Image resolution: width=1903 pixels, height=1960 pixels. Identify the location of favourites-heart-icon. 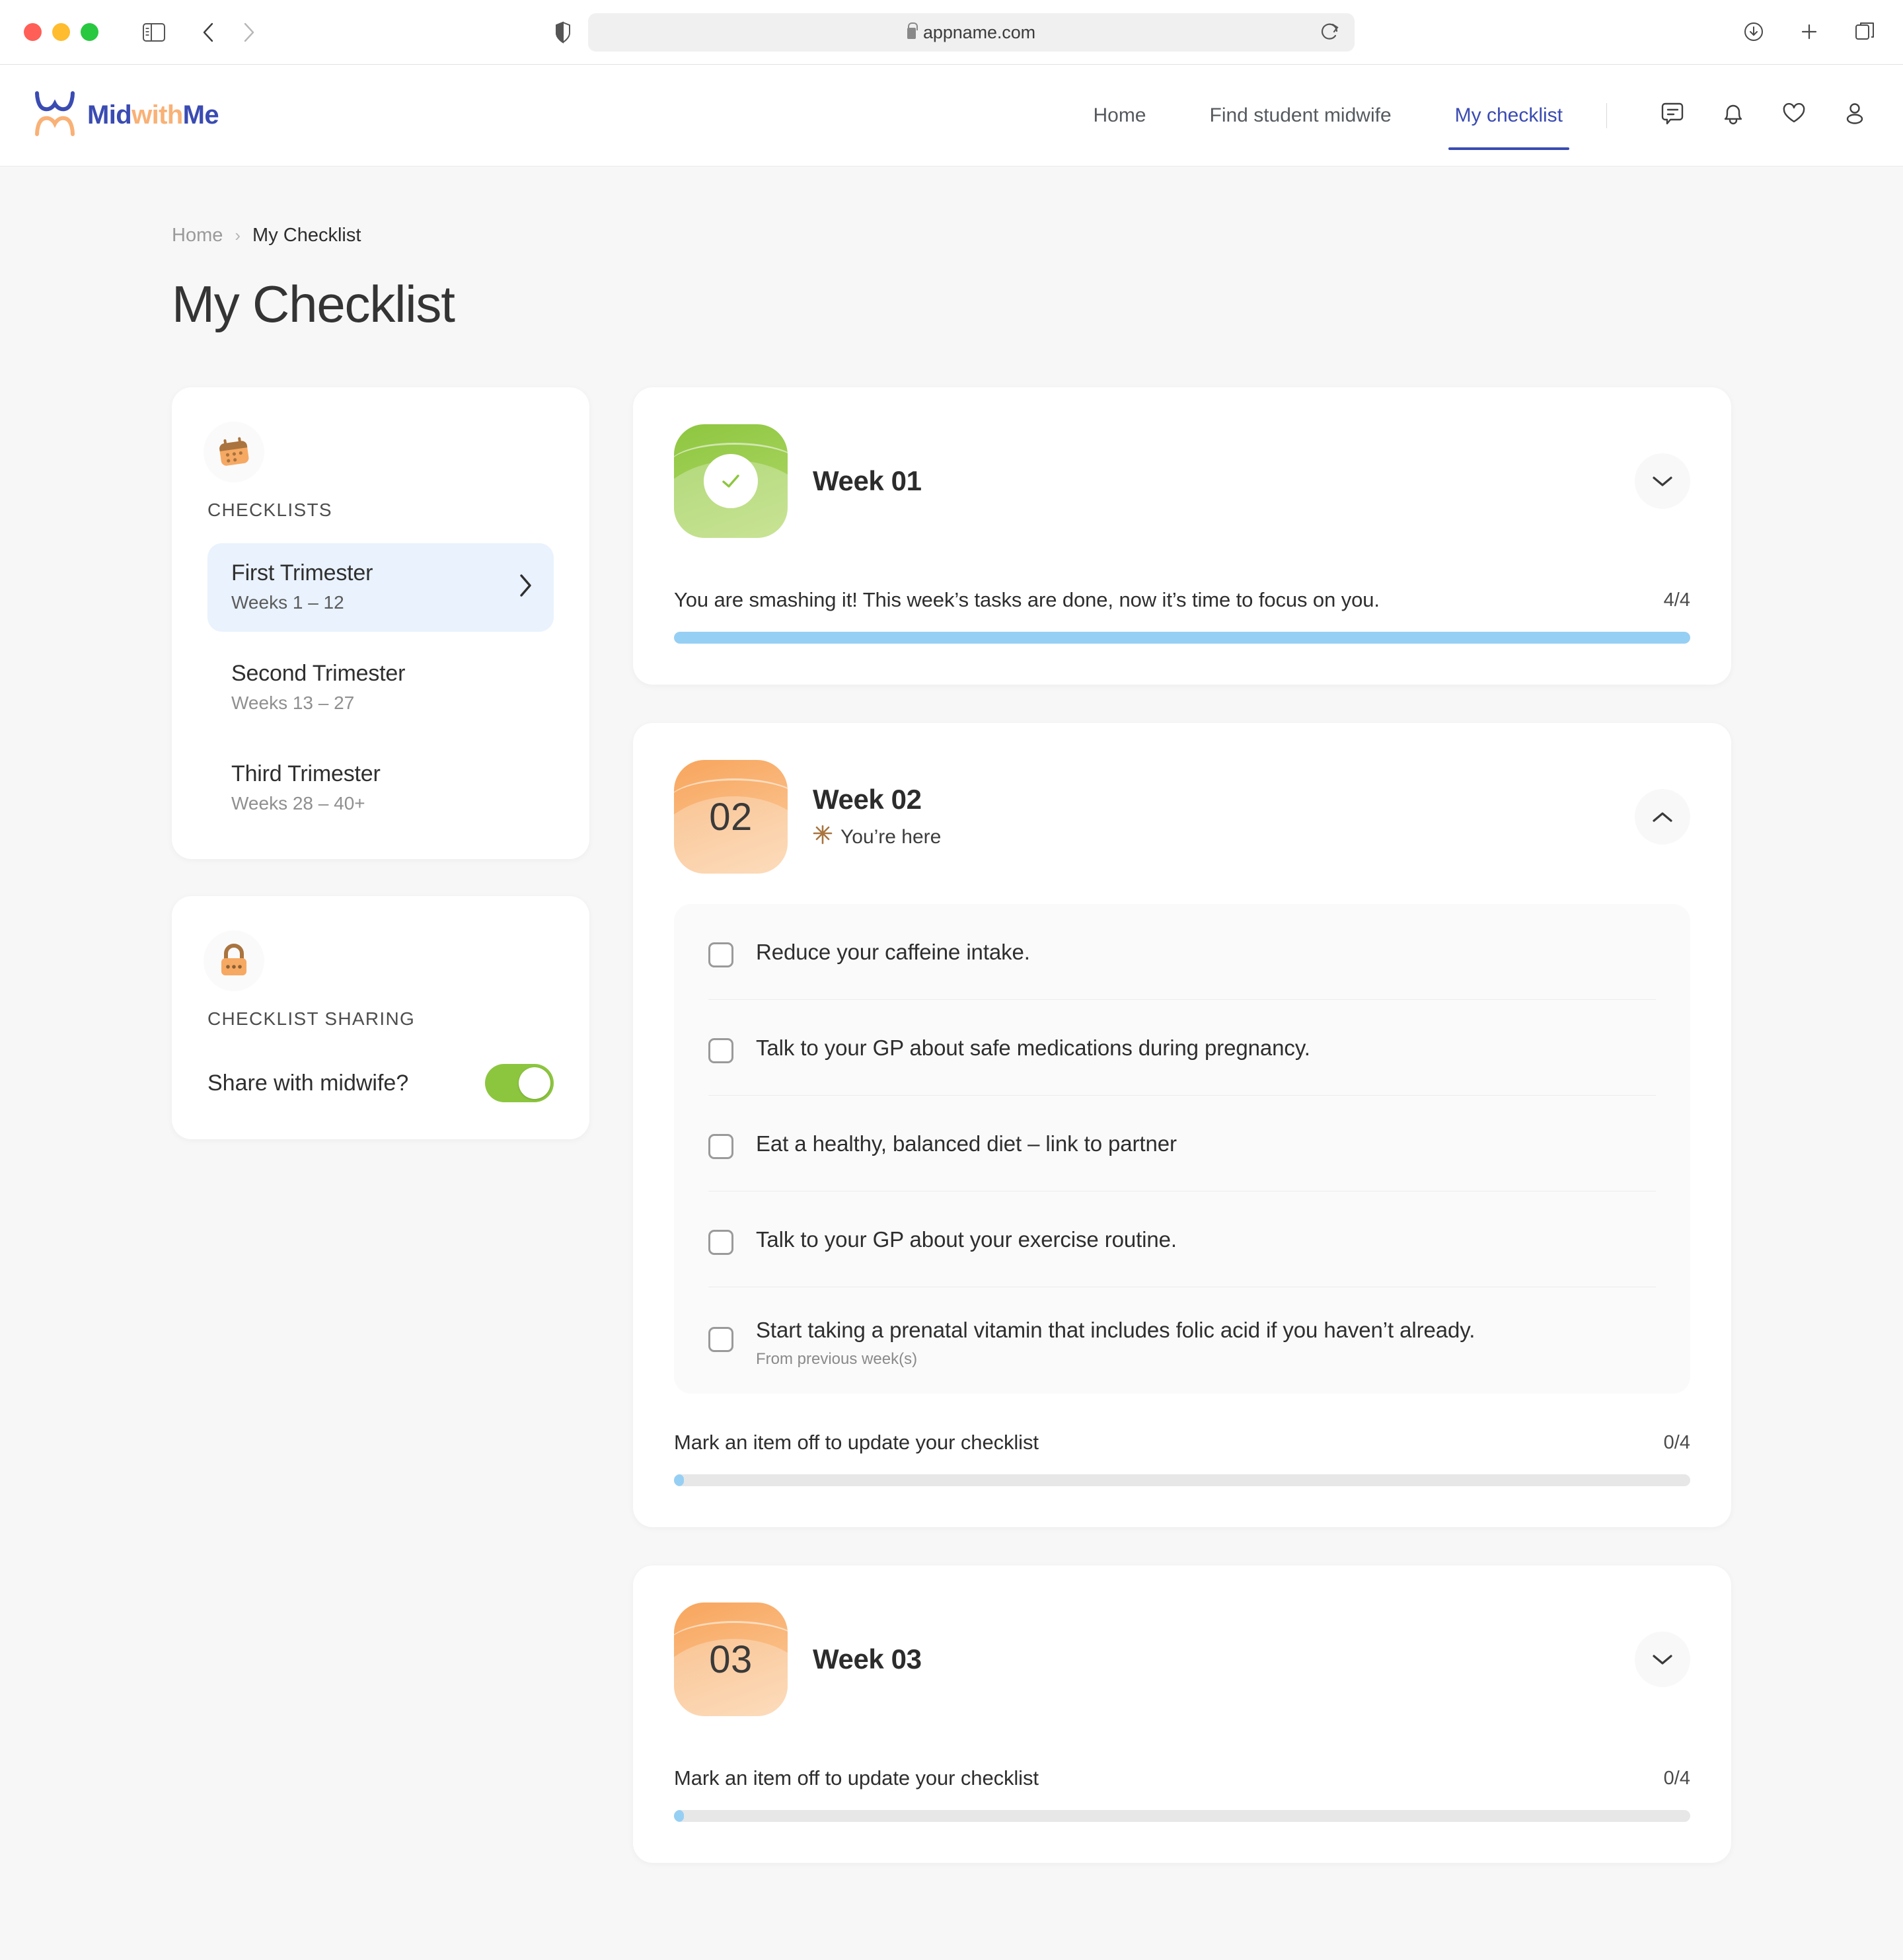
(1794, 115).